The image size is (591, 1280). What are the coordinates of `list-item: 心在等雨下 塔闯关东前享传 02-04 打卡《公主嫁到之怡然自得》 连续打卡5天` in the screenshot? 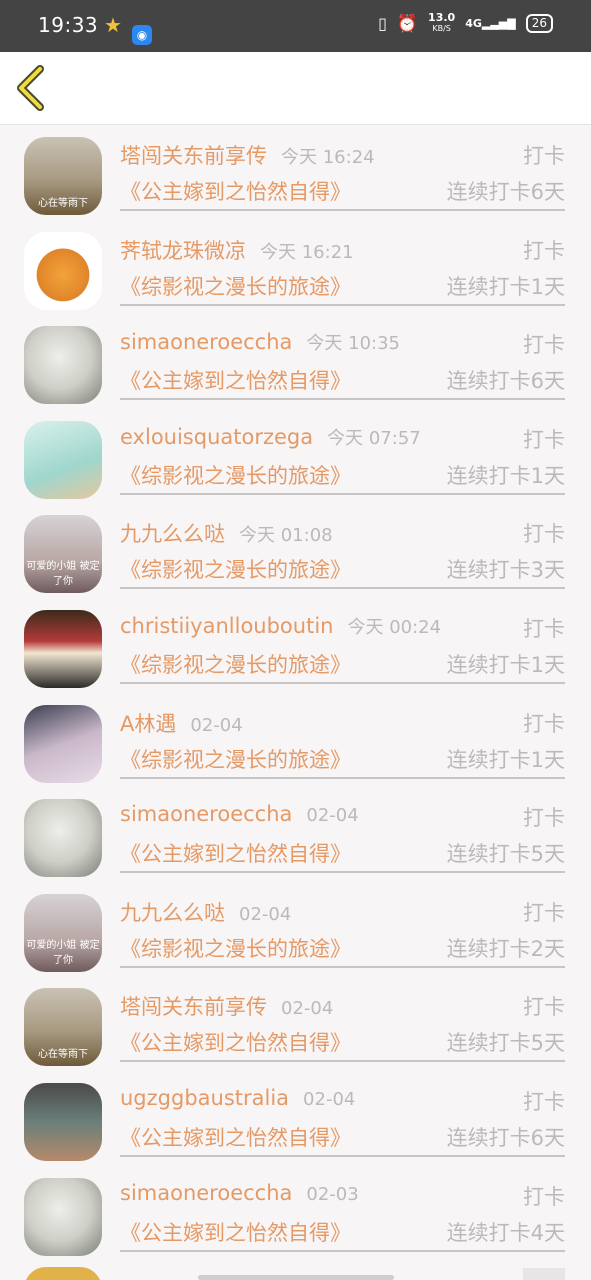 It's located at (295, 1023).